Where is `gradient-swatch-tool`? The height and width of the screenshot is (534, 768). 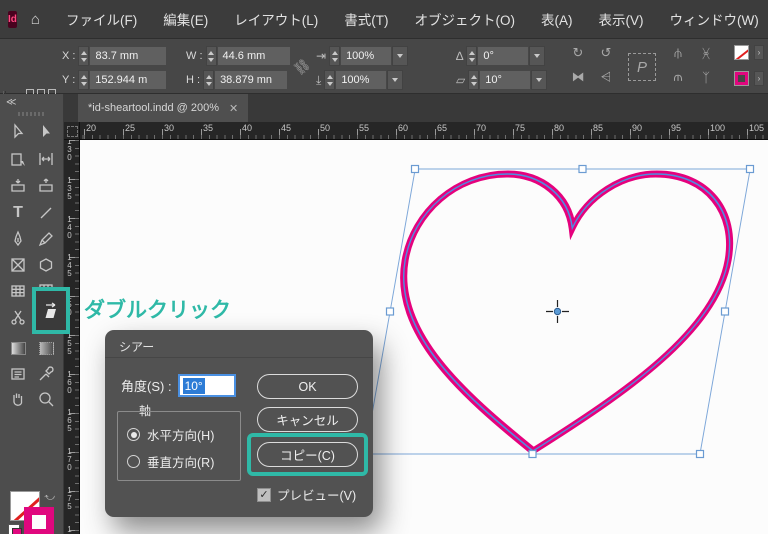
gradient-swatch-tool is located at coordinates (18, 348).